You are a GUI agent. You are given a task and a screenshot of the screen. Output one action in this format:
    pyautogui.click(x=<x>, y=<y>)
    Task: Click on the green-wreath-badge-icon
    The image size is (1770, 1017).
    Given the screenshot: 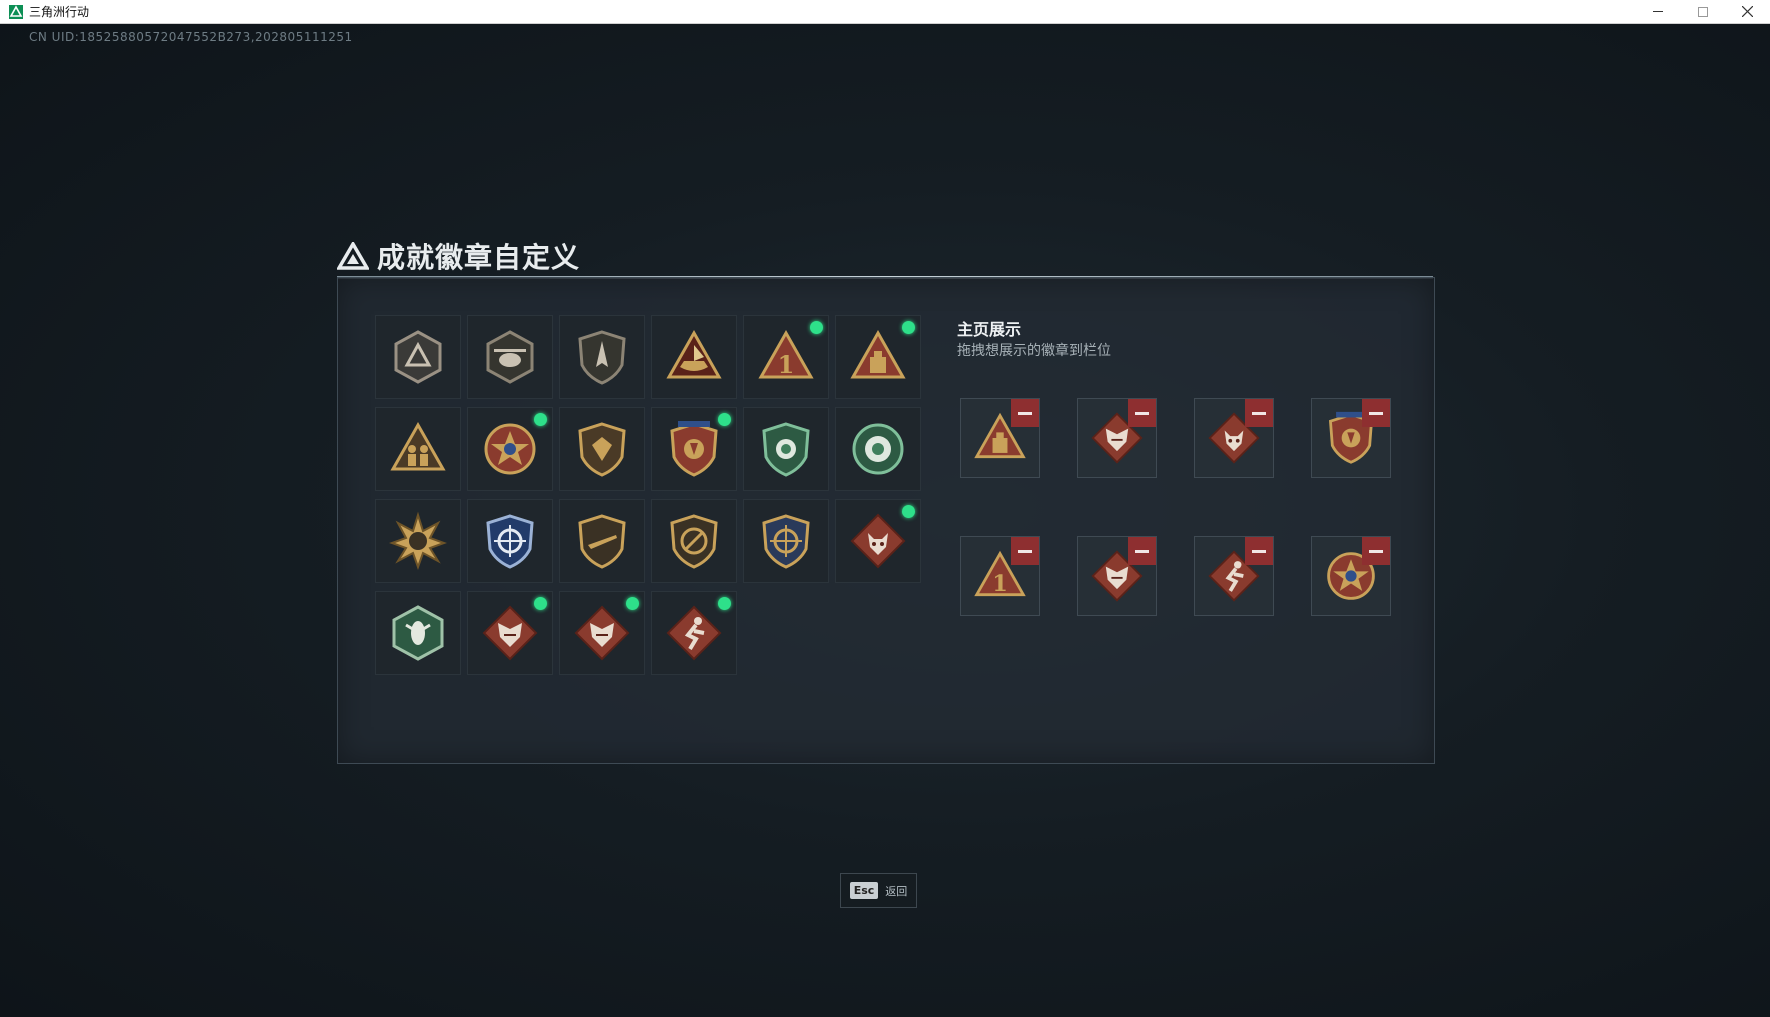 What is the action you would take?
    pyautogui.click(x=878, y=449)
    